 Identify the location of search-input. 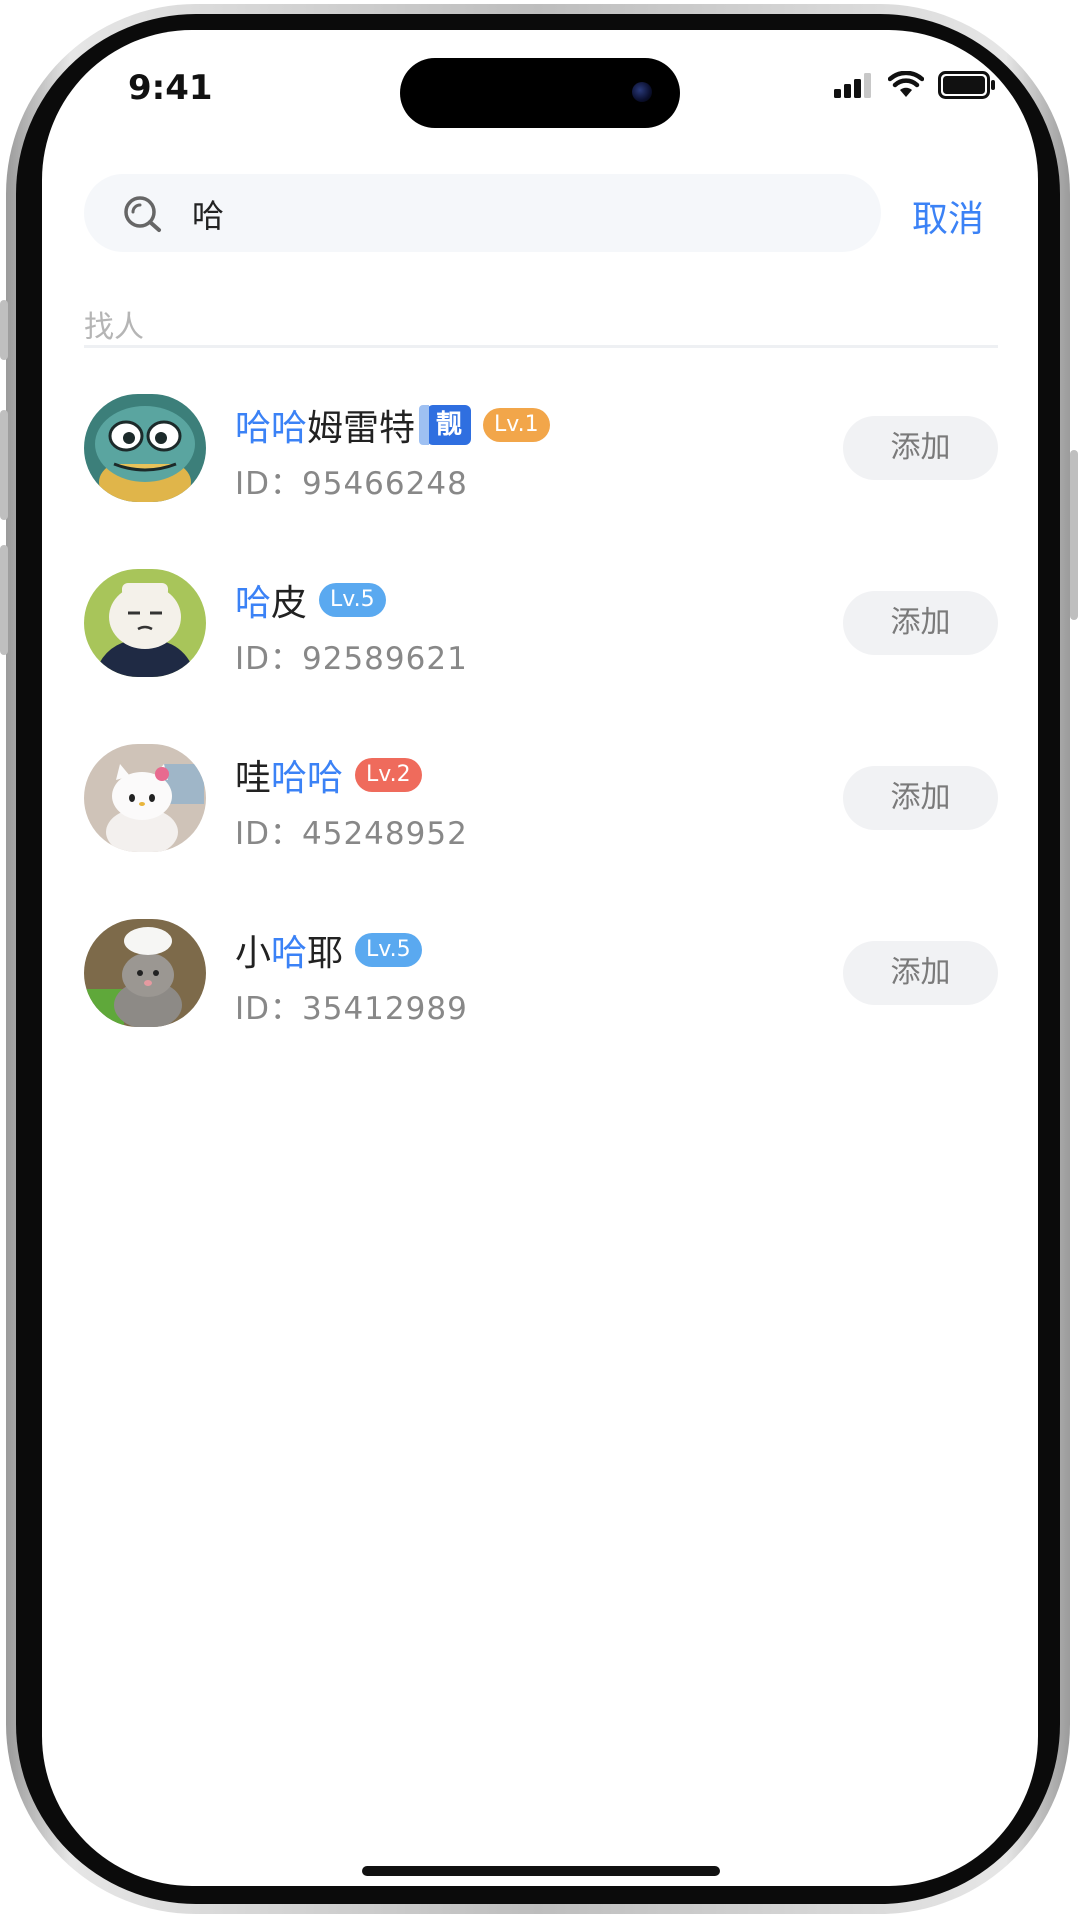
(512, 214).